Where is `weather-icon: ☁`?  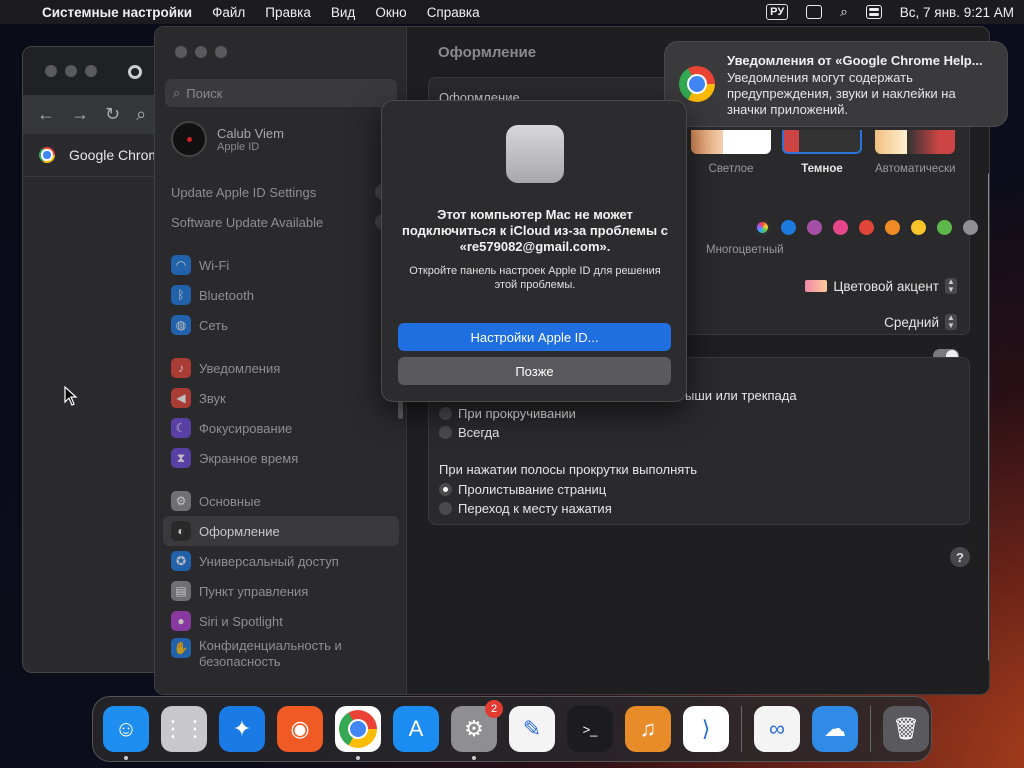 weather-icon: ☁ is located at coordinates (835, 729).